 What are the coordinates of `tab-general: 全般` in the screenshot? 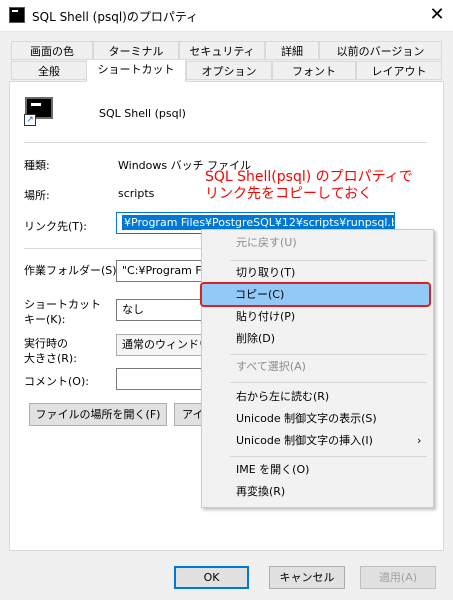 It's located at (49, 70).